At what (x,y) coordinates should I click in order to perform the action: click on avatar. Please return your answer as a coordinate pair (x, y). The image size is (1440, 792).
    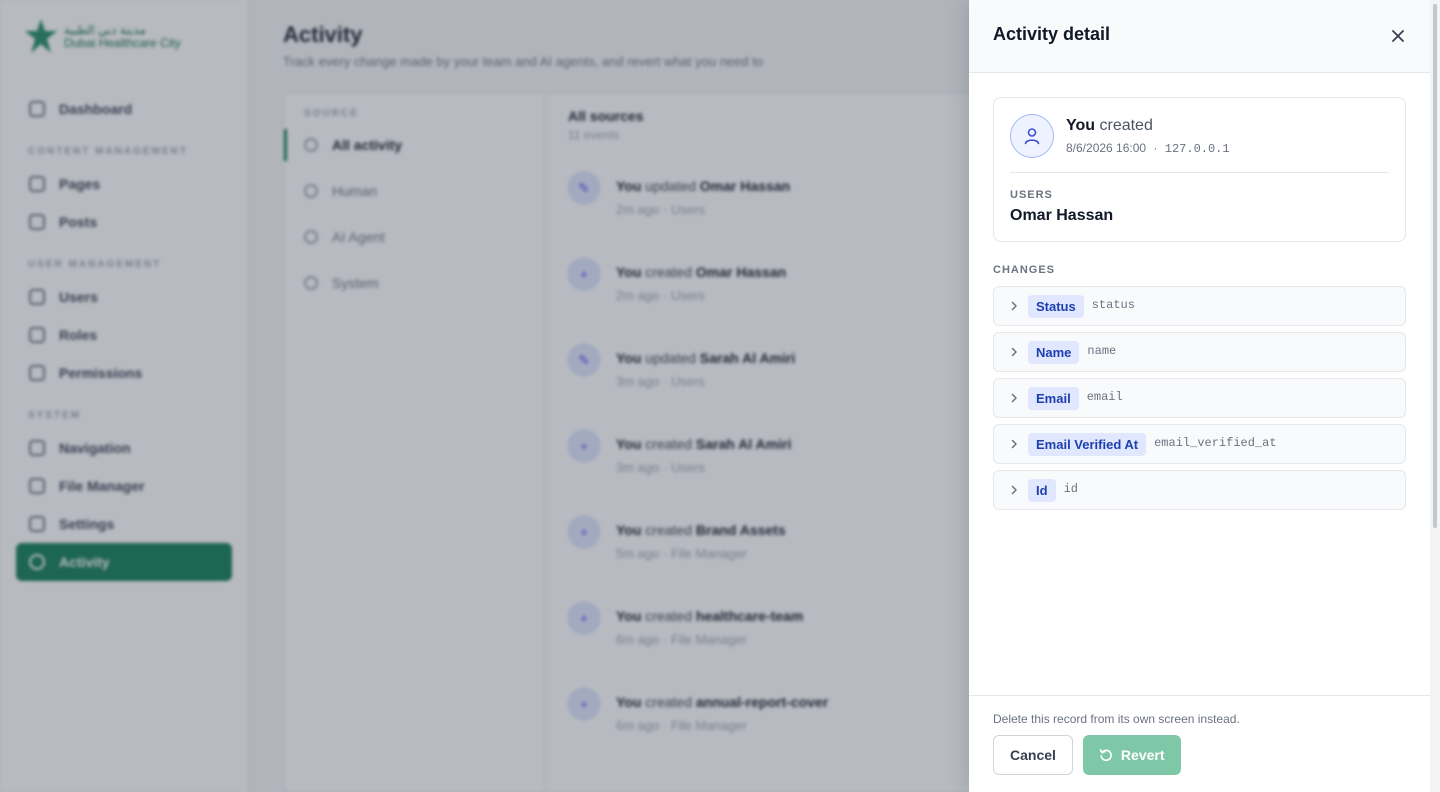
    Looking at the image, I should click on (1032, 136).